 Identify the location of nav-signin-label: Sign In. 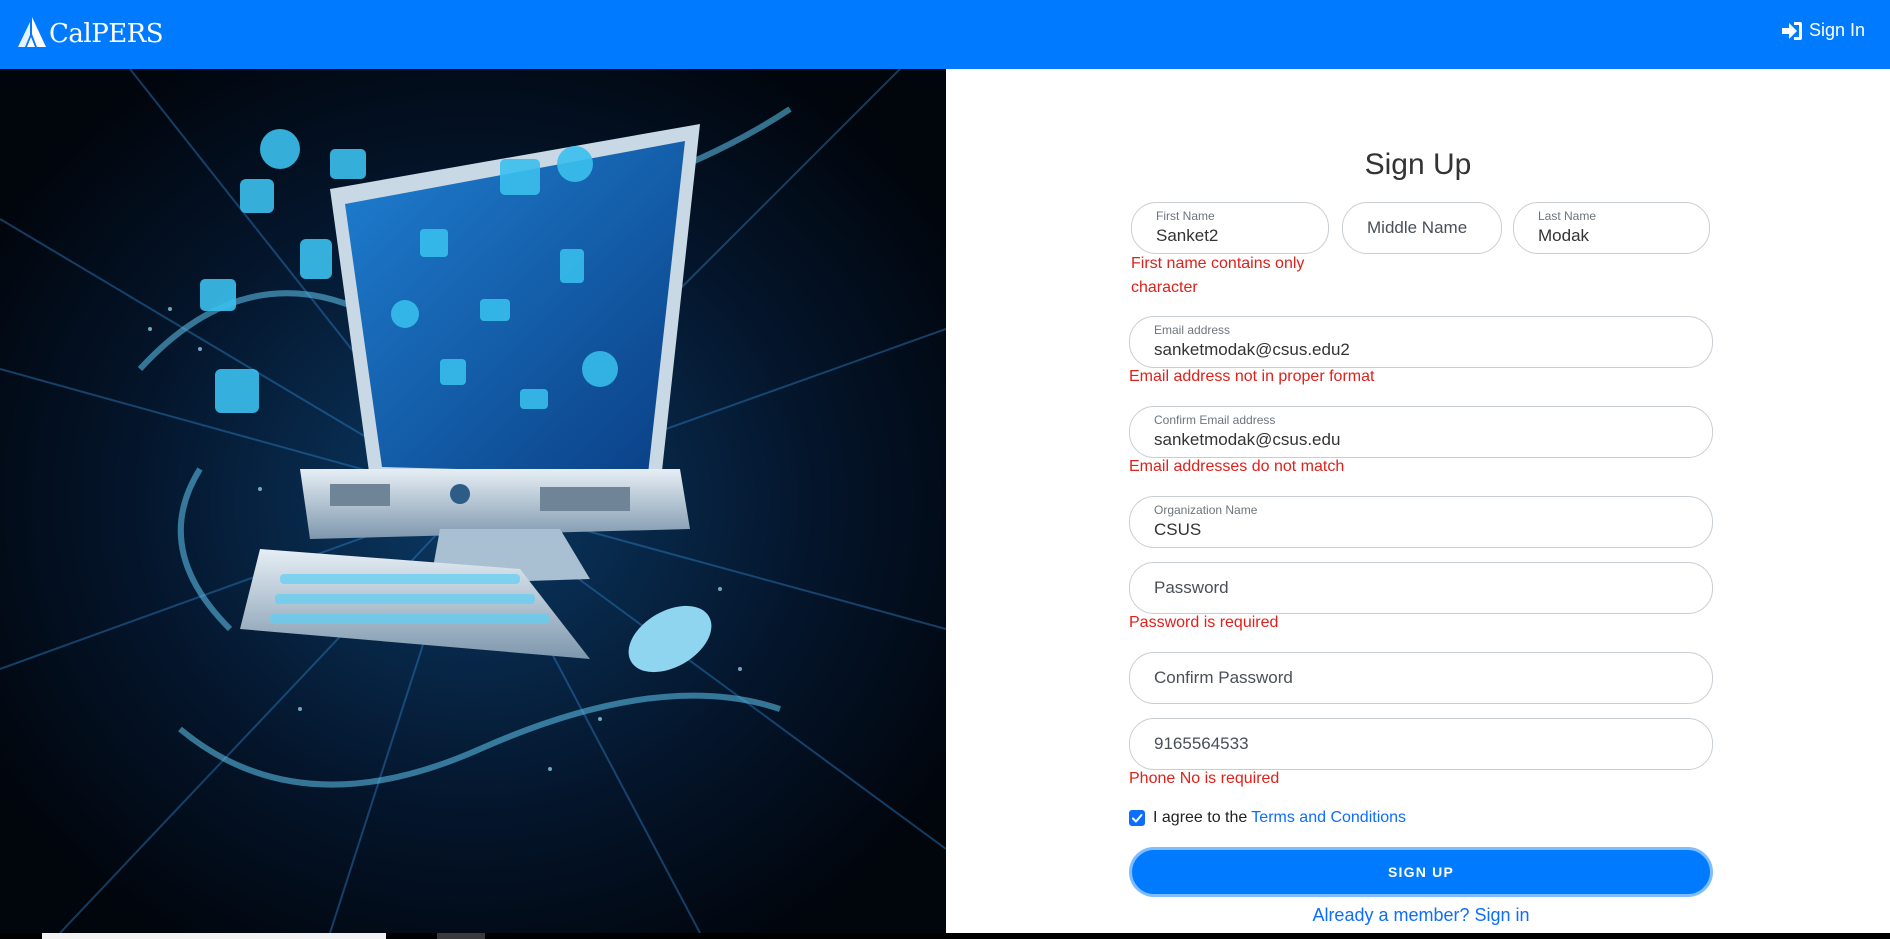
(1836, 30).